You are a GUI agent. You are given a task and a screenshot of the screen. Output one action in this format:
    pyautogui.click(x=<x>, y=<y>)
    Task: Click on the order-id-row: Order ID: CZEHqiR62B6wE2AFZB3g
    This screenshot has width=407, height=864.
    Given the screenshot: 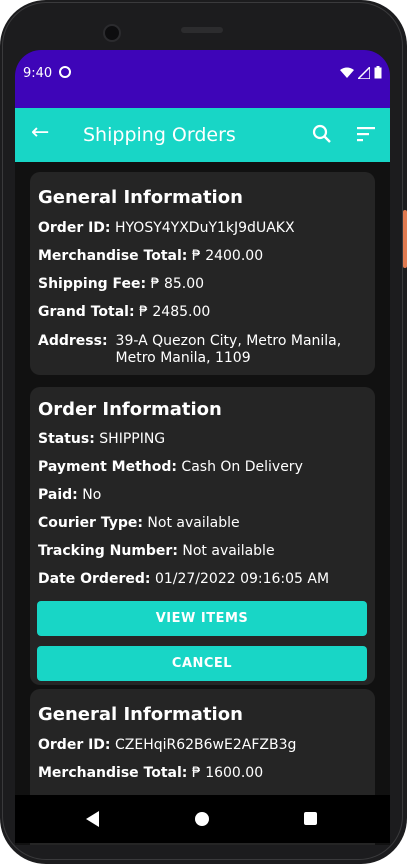 What is the action you would take?
    pyautogui.click(x=167, y=745)
    